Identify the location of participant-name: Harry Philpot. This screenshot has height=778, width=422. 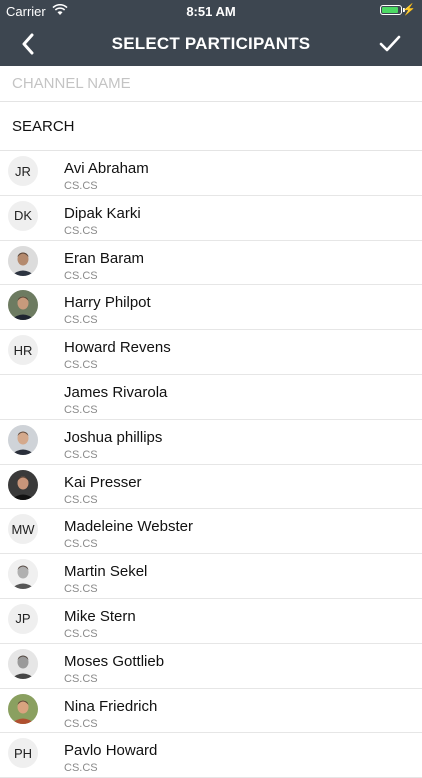
(107, 303).